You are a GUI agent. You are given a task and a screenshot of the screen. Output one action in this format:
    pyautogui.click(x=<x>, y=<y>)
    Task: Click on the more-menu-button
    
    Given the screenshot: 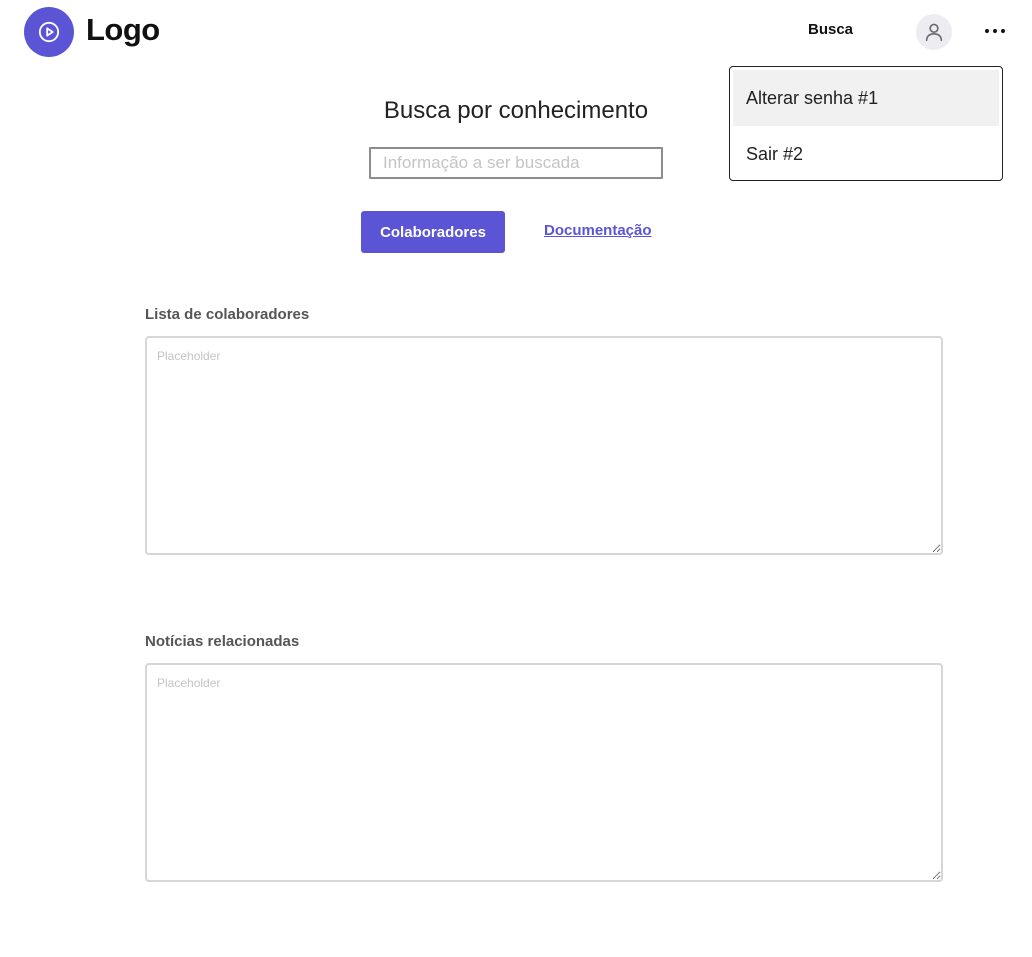 What is the action you would take?
    pyautogui.click(x=995, y=31)
    